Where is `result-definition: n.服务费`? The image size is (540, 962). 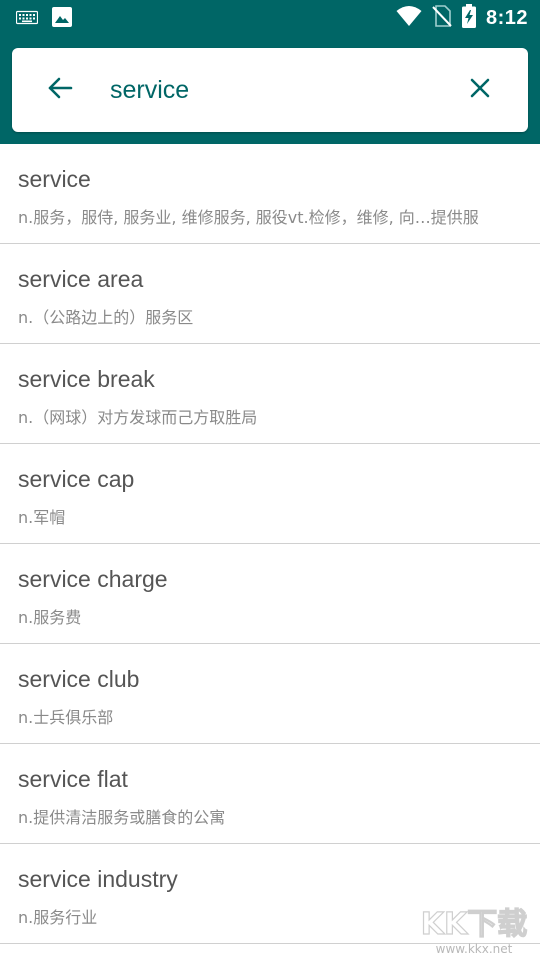 result-definition: n.服务费 is located at coordinates (270, 616).